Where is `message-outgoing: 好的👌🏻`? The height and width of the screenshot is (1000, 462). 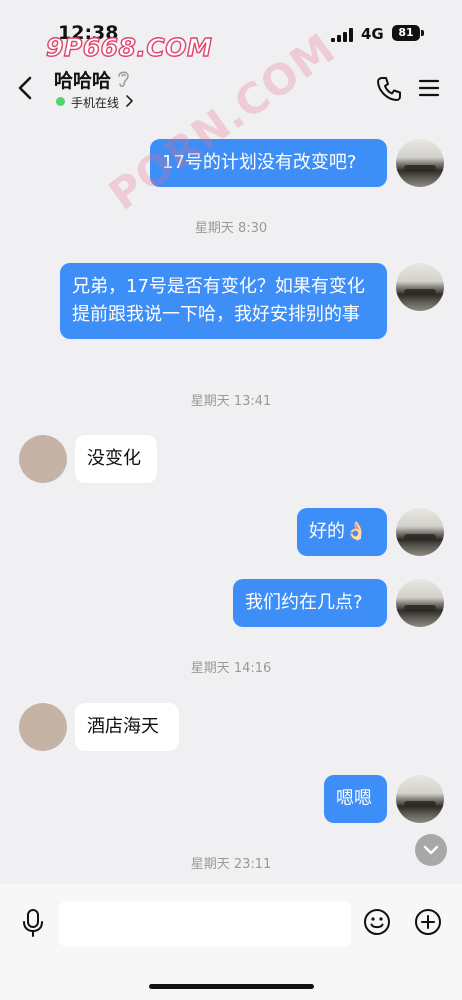
message-outgoing: 好的👌🏻 is located at coordinates (342, 532).